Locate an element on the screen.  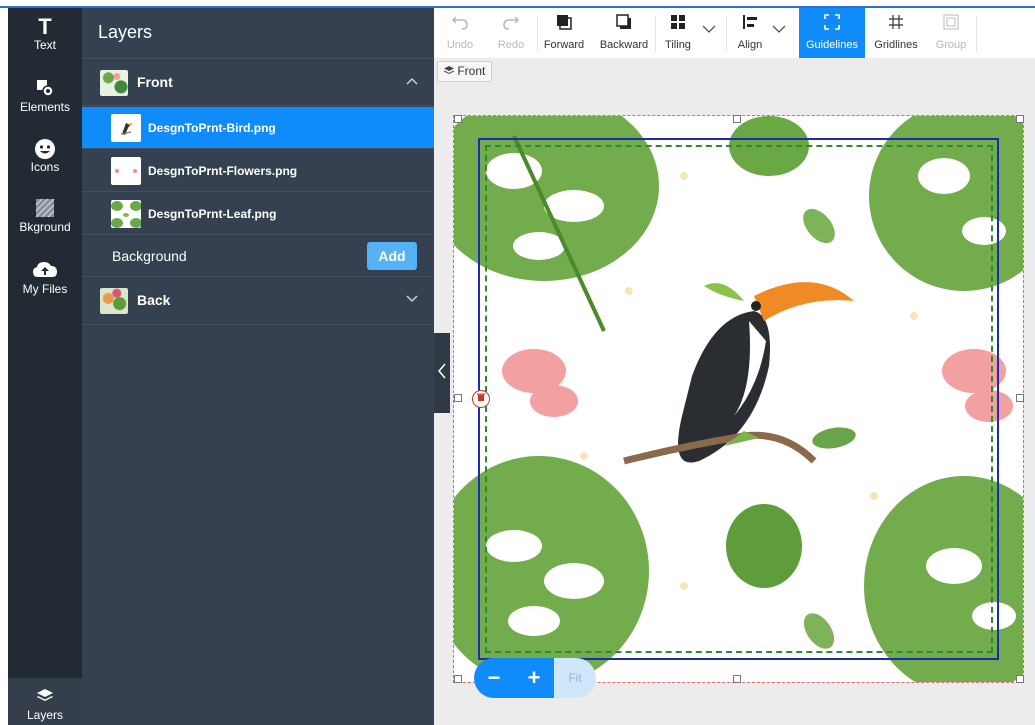
group-icon is located at coordinates (951, 26).